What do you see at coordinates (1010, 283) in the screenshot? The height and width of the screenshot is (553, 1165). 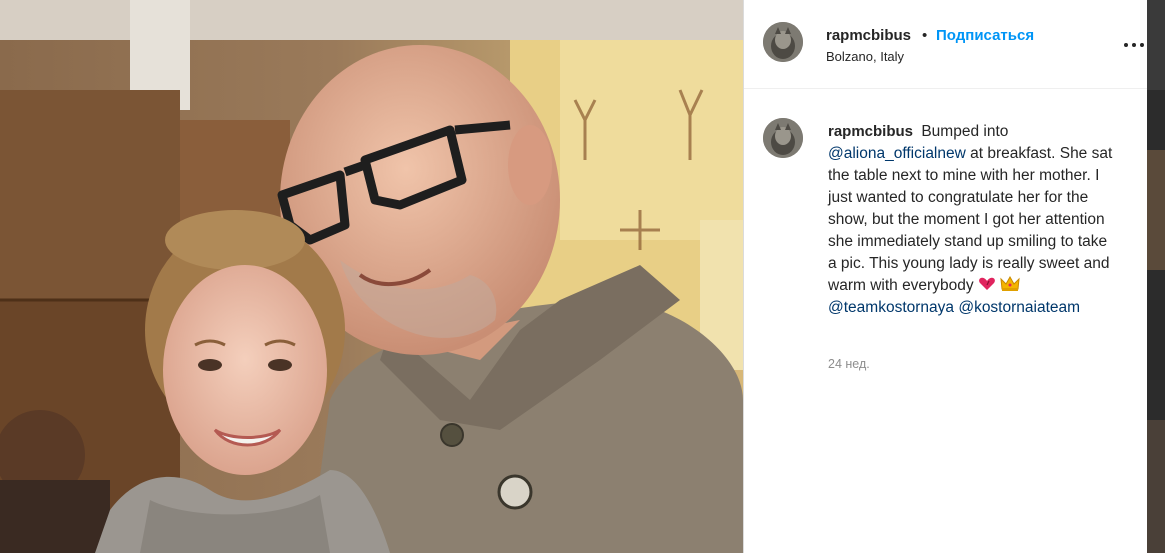 I see `crown-emoji-icon` at bounding box center [1010, 283].